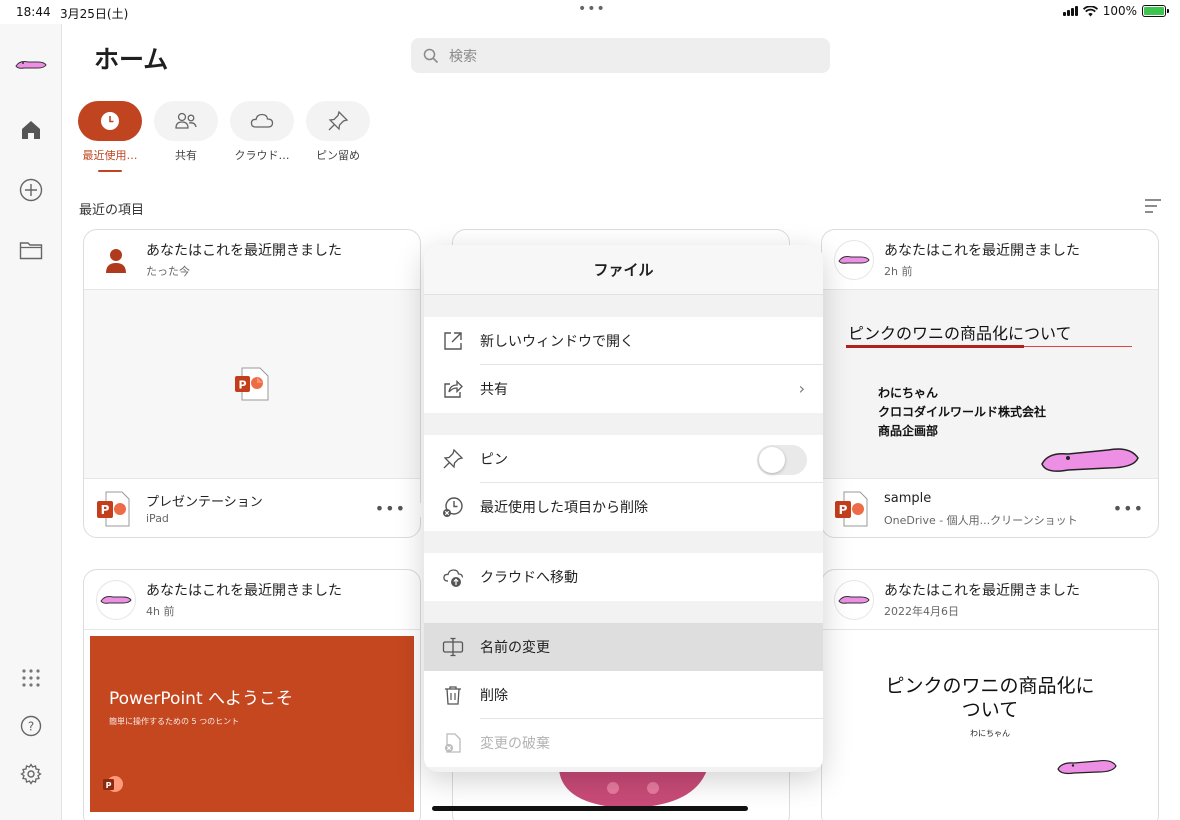 The height and width of the screenshot is (820, 1180). I want to click on home-icon, so click(31, 130).